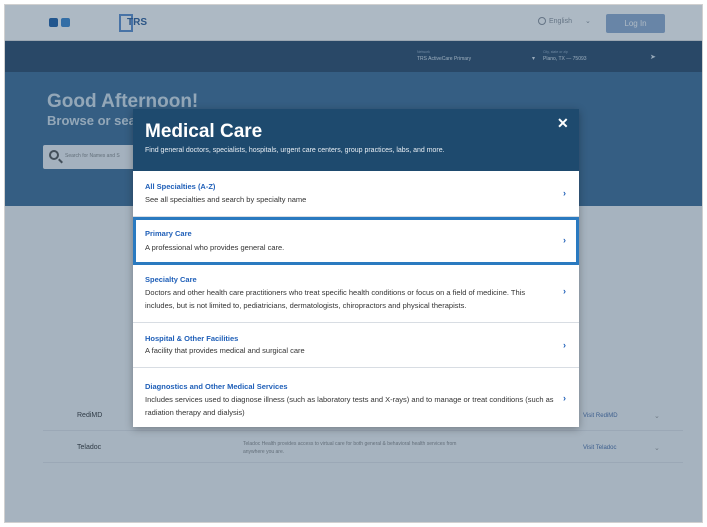 The height and width of the screenshot is (527, 707). What do you see at coordinates (171, 279) in the screenshot?
I see `option-title: Specialty Care` at bounding box center [171, 279].